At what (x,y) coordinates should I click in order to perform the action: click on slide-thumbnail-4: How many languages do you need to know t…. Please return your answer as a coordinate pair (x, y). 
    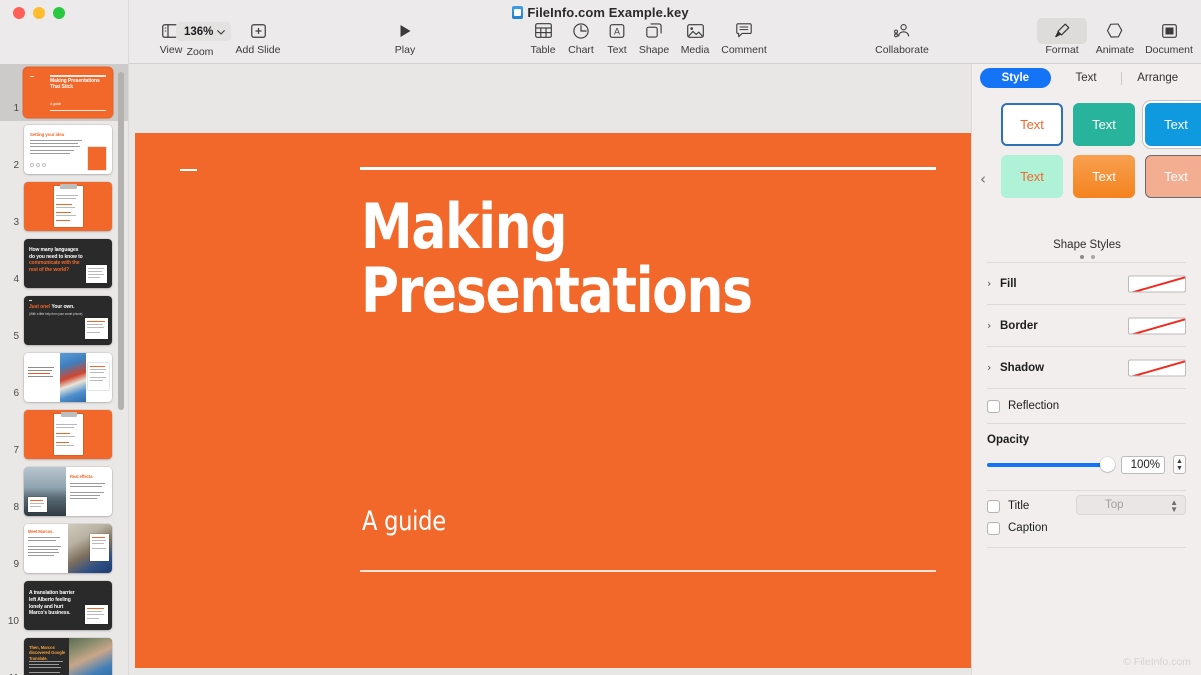
    Looking at the image, I should click on (68, 263).